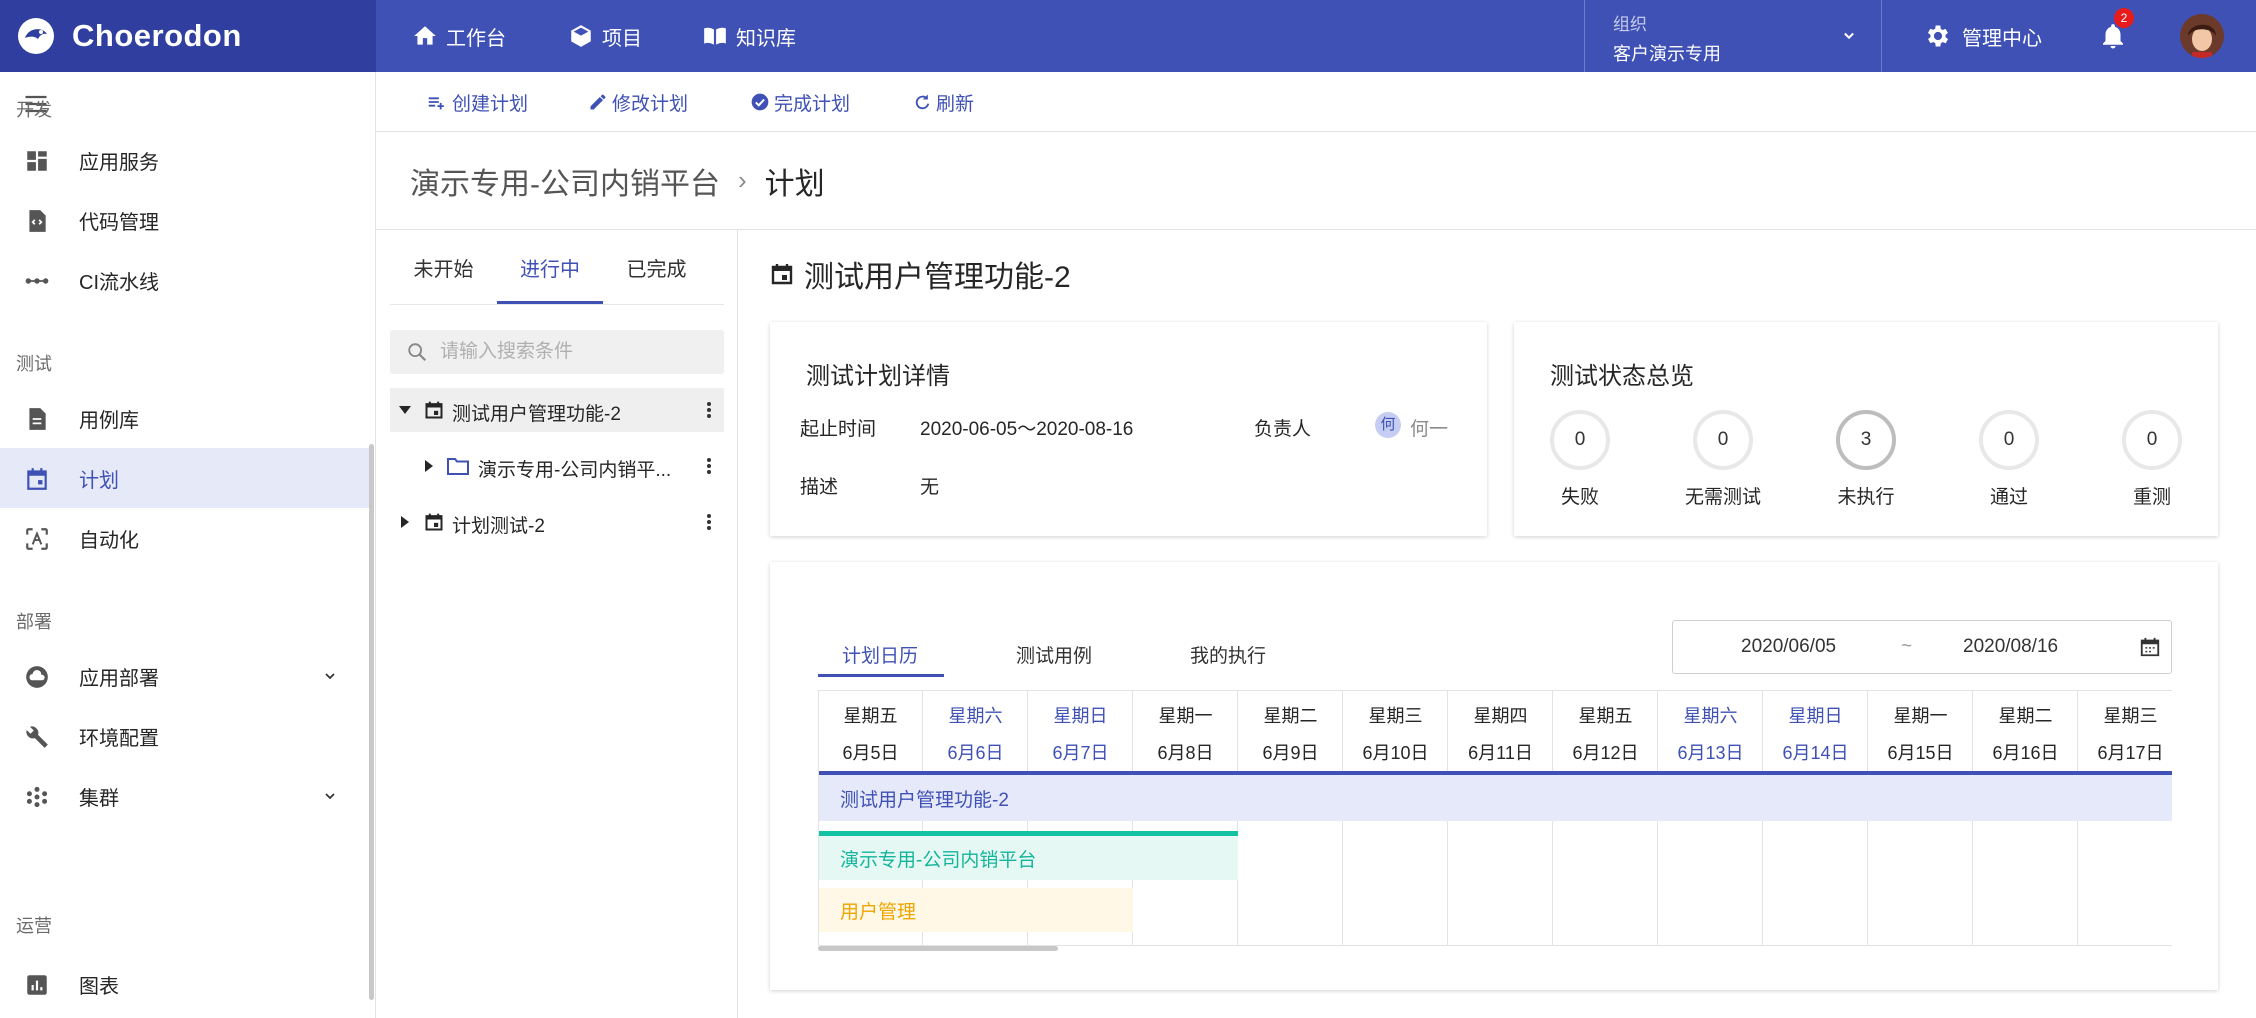  Describe the element at coordinates (920, 274) in the screenshot. I see `plan-title: 测试用户管理功能-2` at that location.